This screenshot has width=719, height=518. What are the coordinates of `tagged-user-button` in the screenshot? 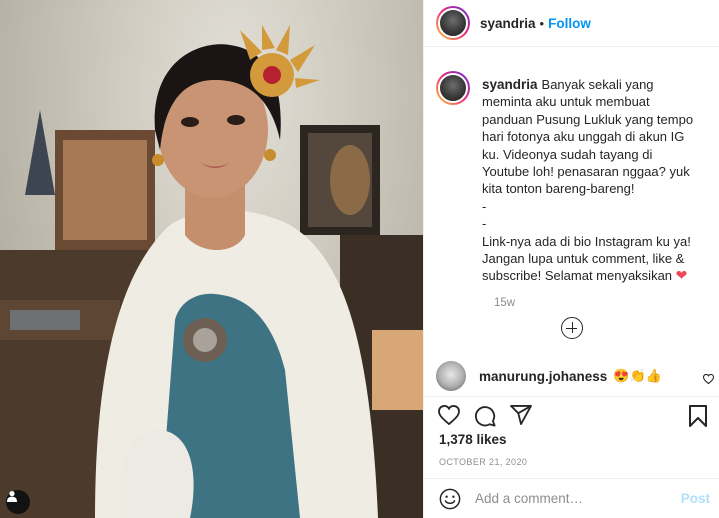 It's located at (18, 502).